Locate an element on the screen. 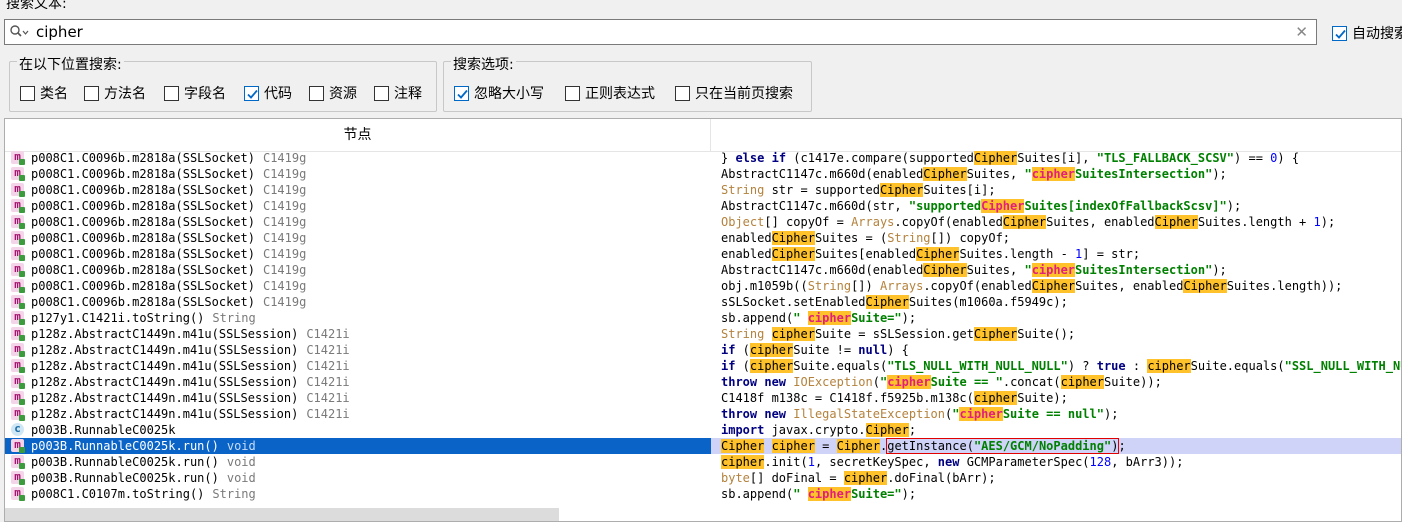 This screenshot has height=522, width=1402. row-node-cell: m p127y1.C1421i.toString() String is located at coordinates (358, 318).